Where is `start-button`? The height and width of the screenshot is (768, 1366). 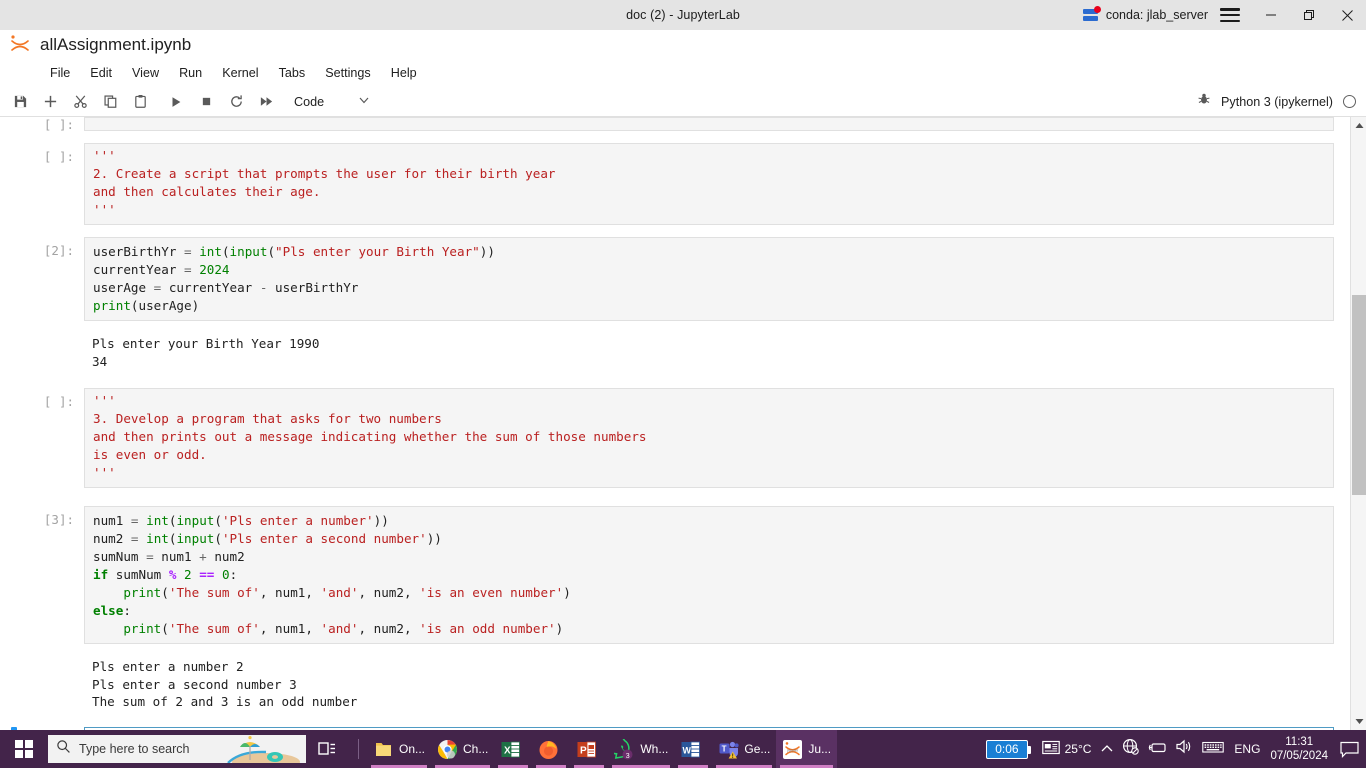
start-button is located at coordinates (24, 749).